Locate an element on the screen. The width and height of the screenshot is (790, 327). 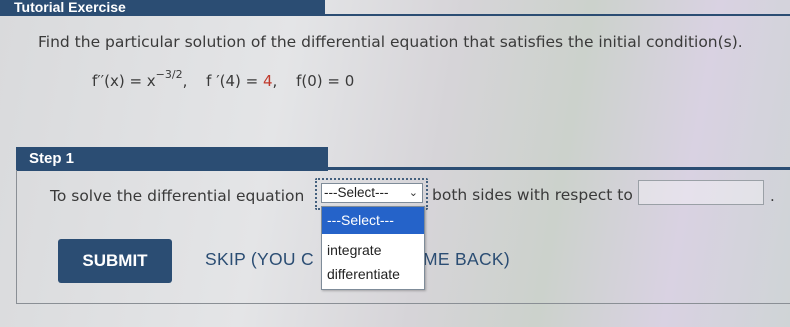
chevron-down-icon: ⌄ is located at coordinates (413, 193).